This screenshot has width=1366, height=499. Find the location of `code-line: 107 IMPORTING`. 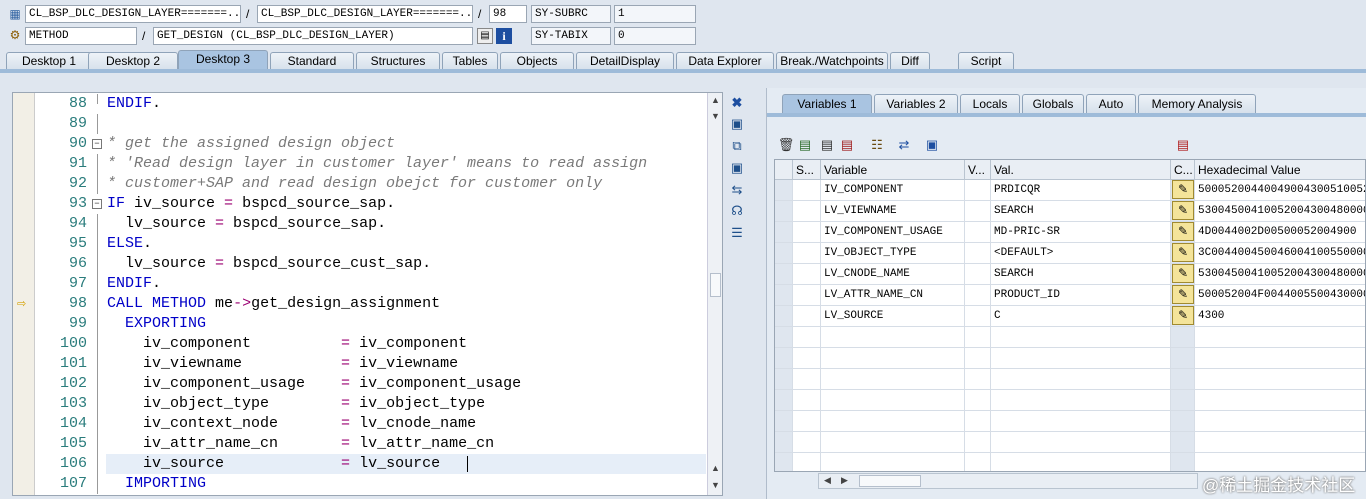

code-line: 107 IMPORTING is located at coordinates (367, 484).